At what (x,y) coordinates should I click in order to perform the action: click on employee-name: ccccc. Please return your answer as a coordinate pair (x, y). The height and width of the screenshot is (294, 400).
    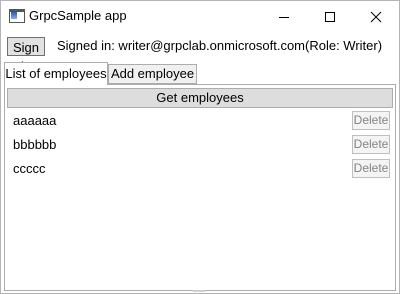
    Looking at the image, I should click on (29, 168).